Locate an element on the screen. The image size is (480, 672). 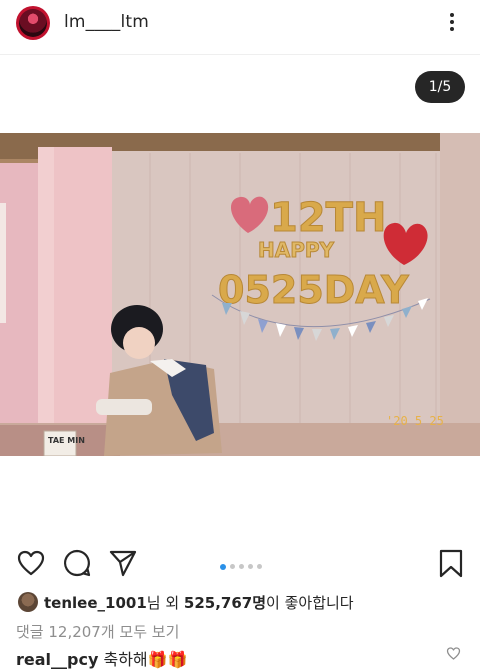
avatar is located at coordinates (33, 23).